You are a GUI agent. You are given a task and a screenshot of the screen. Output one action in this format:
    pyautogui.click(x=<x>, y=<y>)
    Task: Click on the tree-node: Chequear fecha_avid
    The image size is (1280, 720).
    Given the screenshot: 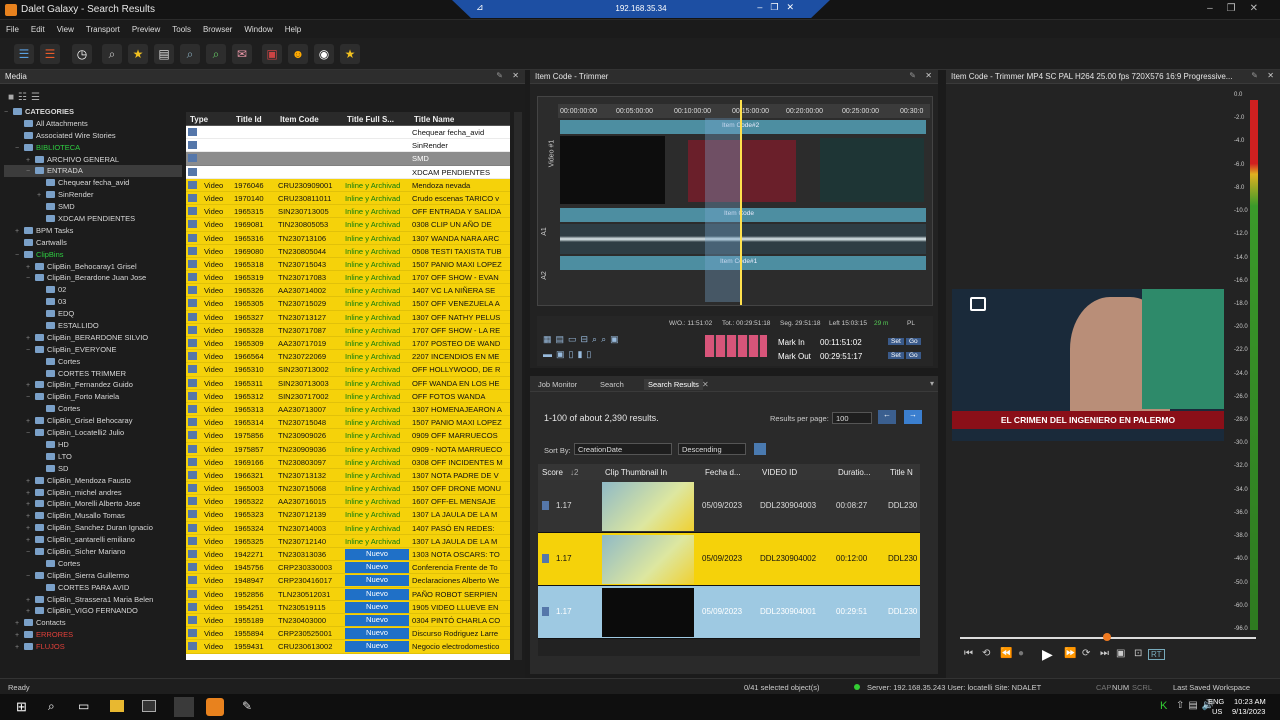 What is the action you would take?
    pyautogui.click(x=93, y=183)
    